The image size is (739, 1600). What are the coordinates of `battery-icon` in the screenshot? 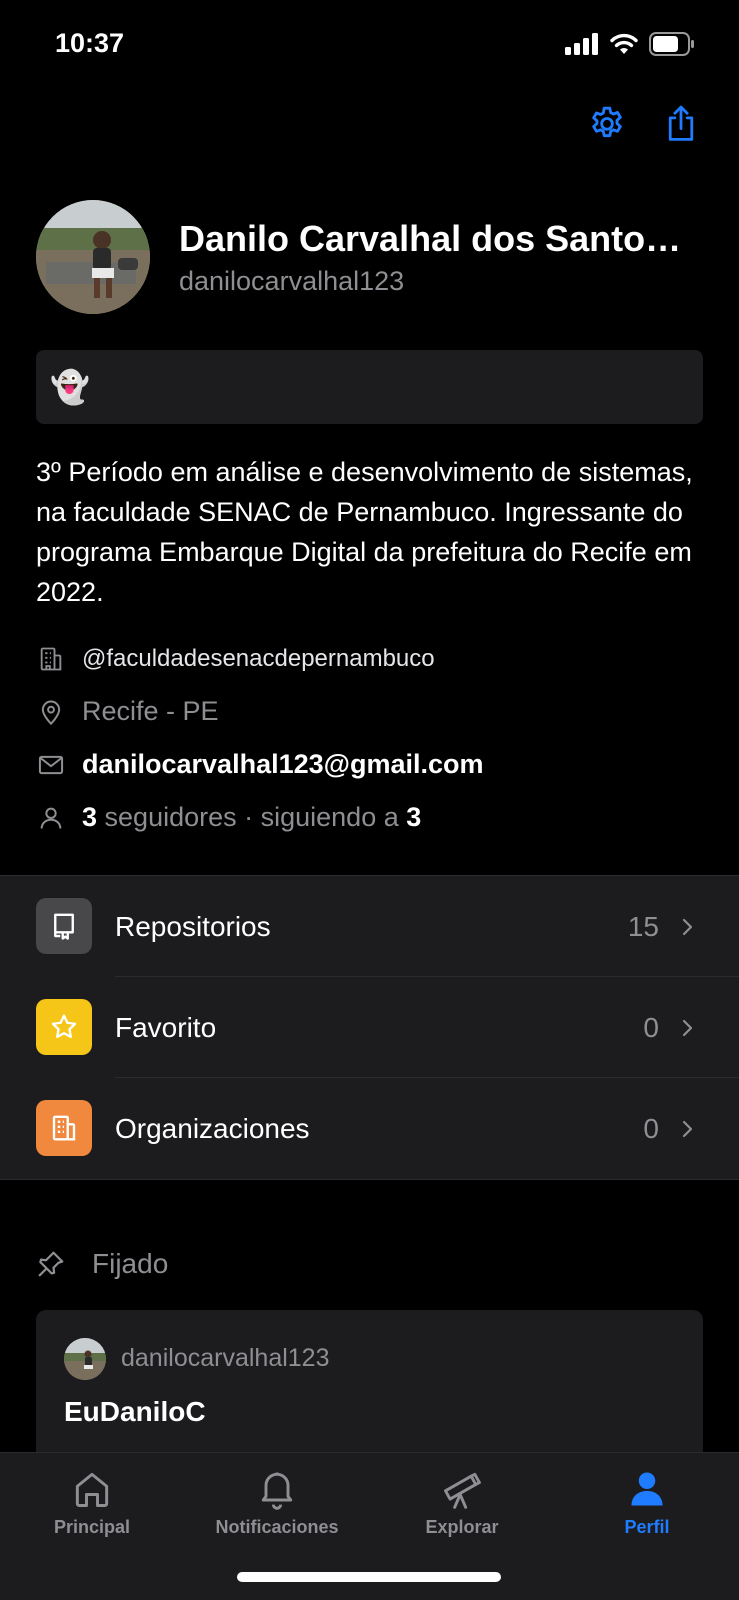 It's located at (671, 44).